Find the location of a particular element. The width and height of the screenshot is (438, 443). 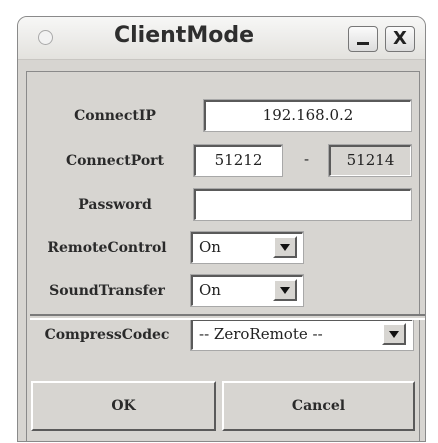

close-button: X is located at coordinates (400, 39).